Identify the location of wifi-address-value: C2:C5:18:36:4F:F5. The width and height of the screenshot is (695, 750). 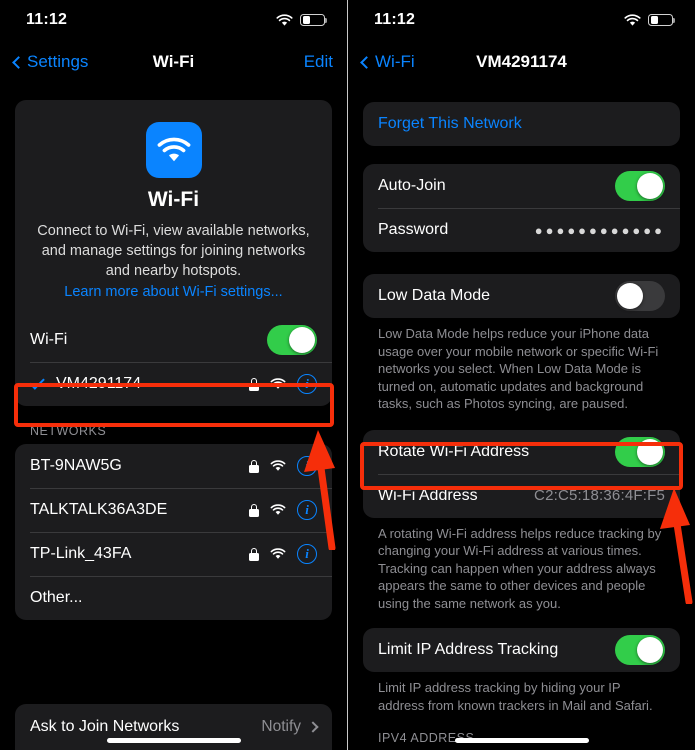
(599, 495).